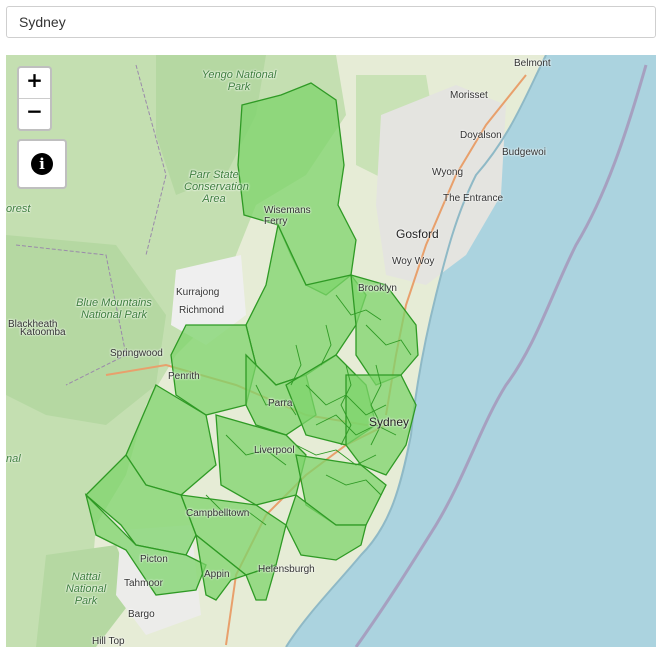 The image size is (656, 647). Describe the element at coordinates (239, 81) in the screenshot. I see `label-yengo: Yengo National Park` at that location.